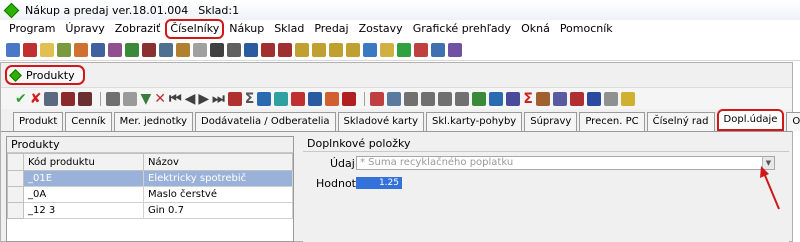 The width and height of the screenshot is (800, 242). What do you see at coordinates (559, 98) in the screenshot?
I see `edit-icon` at bounding box center [559, 98].